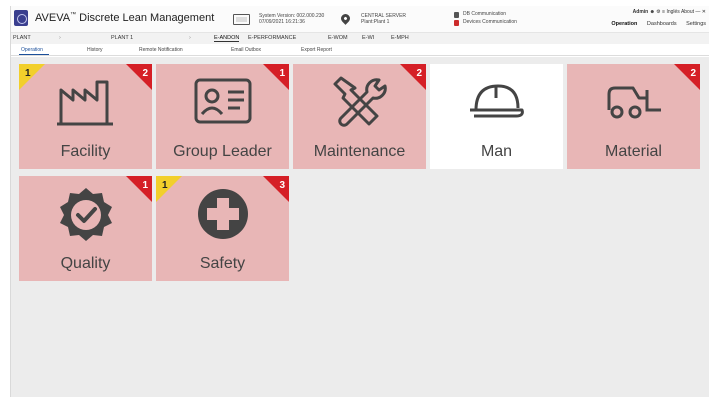 The height and width of the screenshot is (397, 709). What do you see at coordinates (223, 214) in the screenshot?
I see `safety-cross-icon` at bounding box center [223, 214].